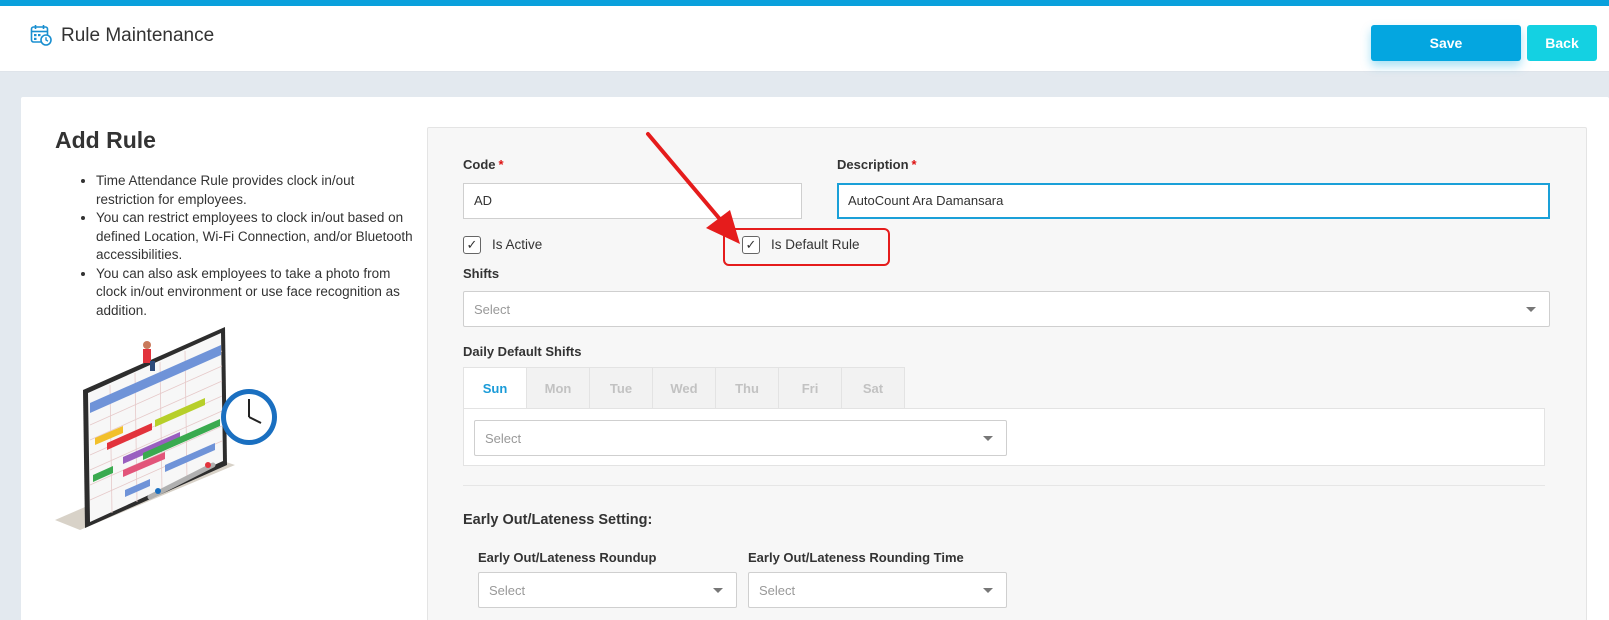  I want to click on daily-shift-select-placeholder: Select, so click(503, 438).